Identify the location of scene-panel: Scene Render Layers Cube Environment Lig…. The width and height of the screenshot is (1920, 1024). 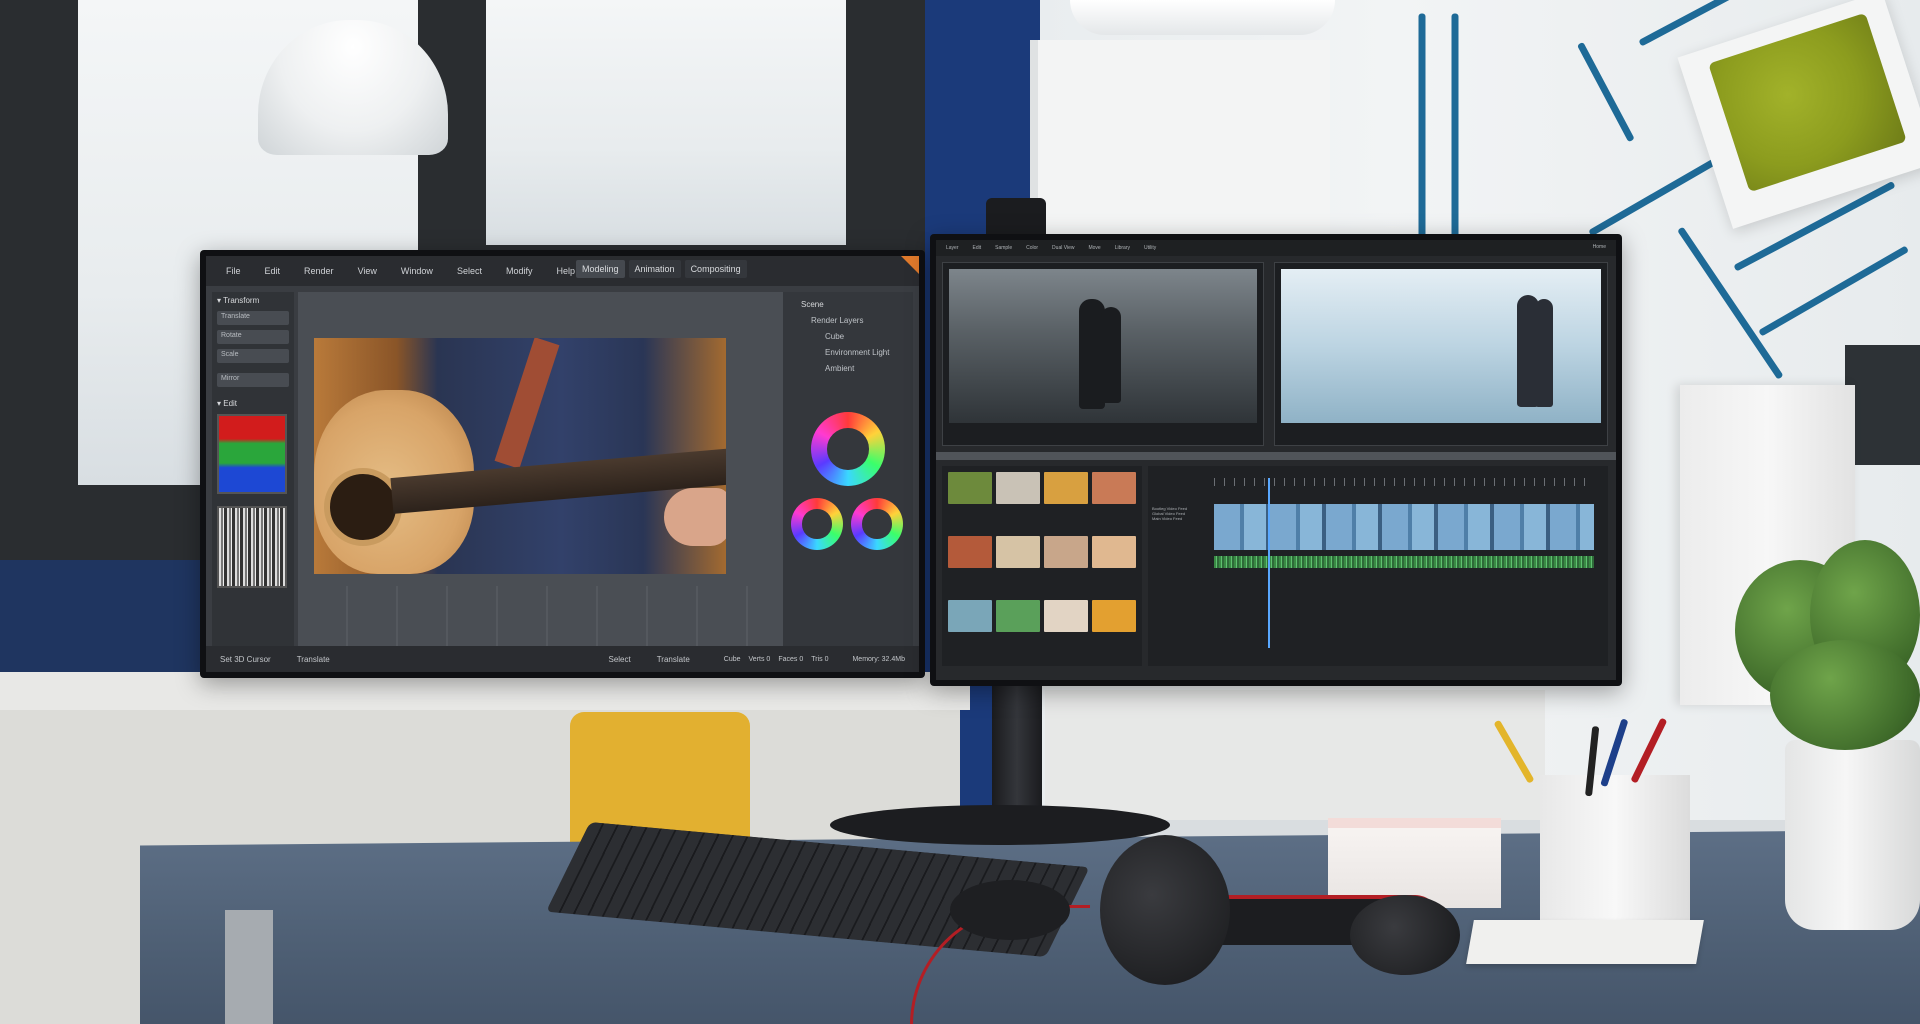
(848, 474).